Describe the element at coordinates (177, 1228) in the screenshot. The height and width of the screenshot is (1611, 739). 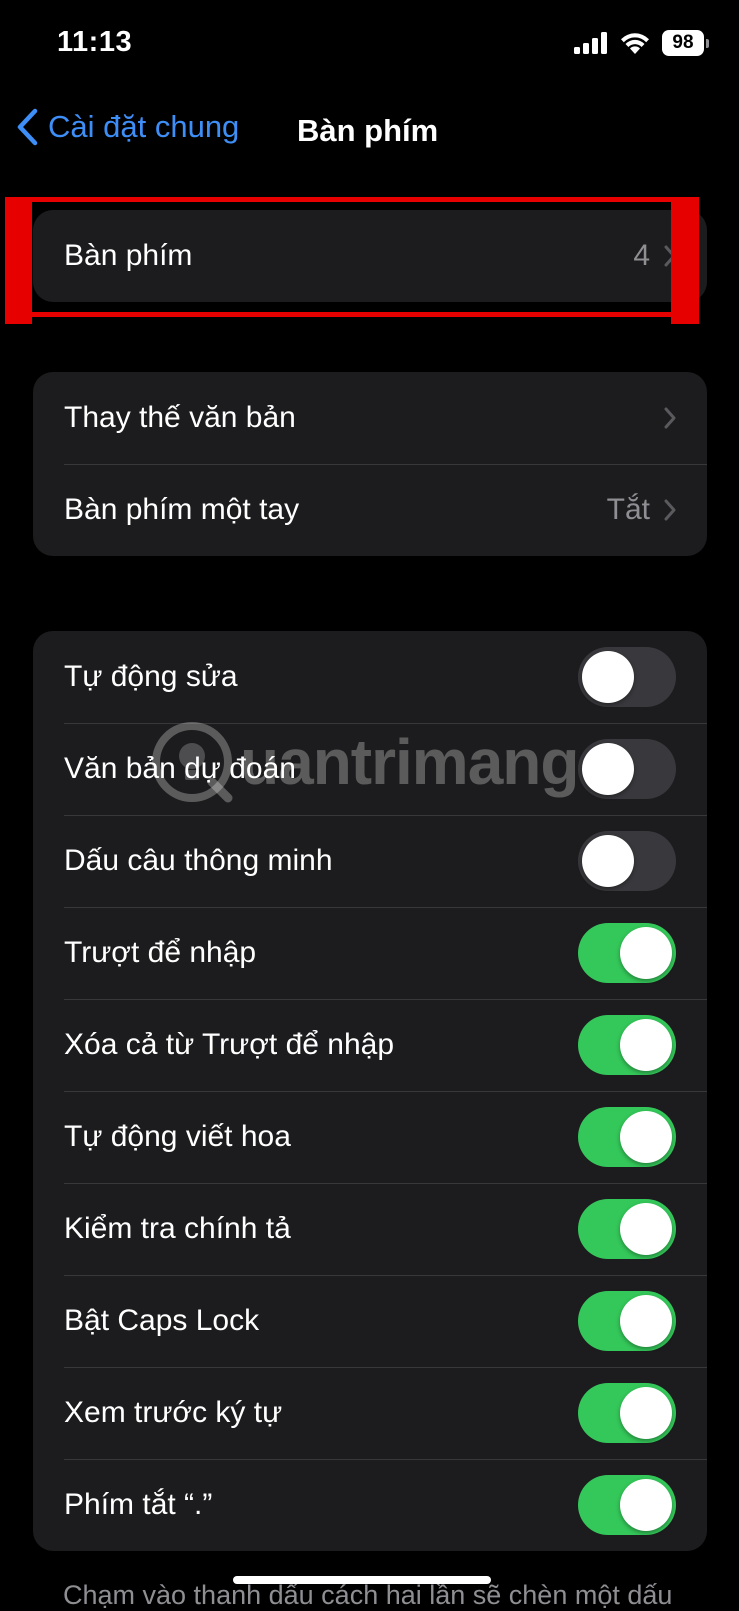
I see `toggle-label: Kiểm tra chính tả` at that location.